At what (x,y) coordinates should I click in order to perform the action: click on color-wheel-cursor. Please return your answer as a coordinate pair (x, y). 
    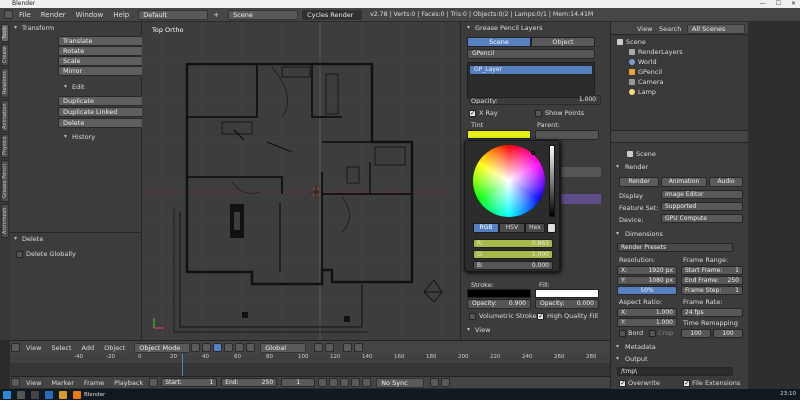
    Looking at the image, I should click on (533, 153).